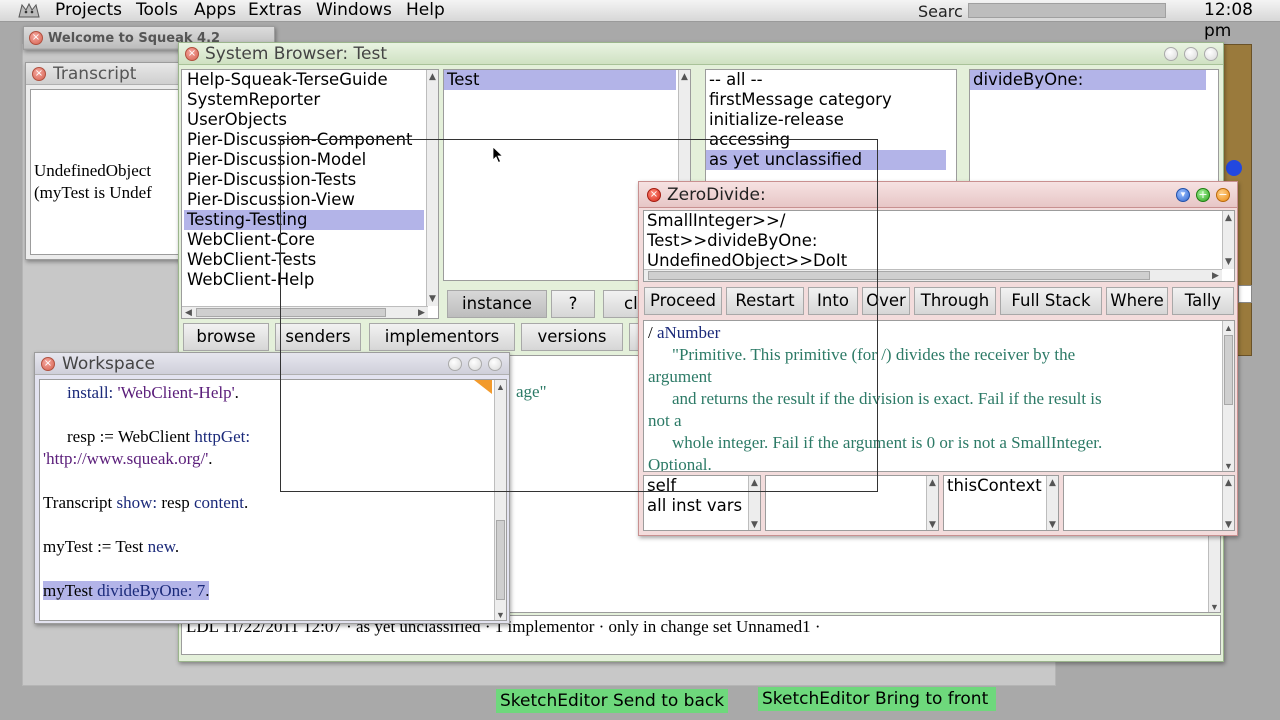 The image size is (1280, 720). What do you see at coordinates (188, 313) in the screenshot?
I see `scroll-left-icon: ◀` at bounding box center [188, 313].